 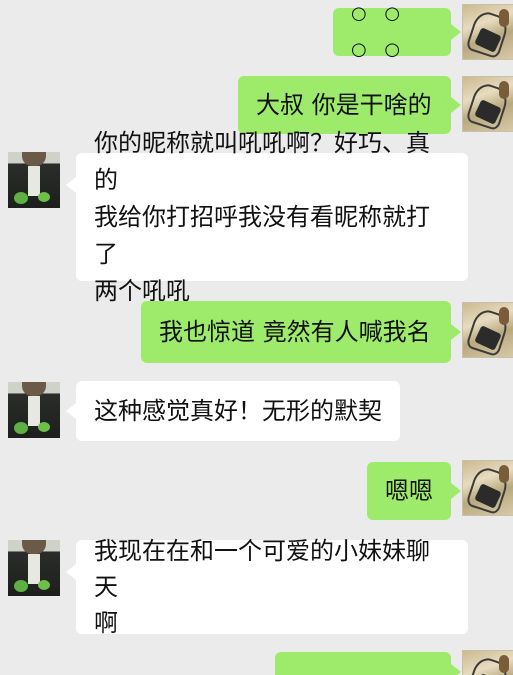 What do you see at coordinates (295, 332) in the screenshot?
I see `message-text: 我也惊道 竟然有人喊我名` at bounding box center [295, 332].